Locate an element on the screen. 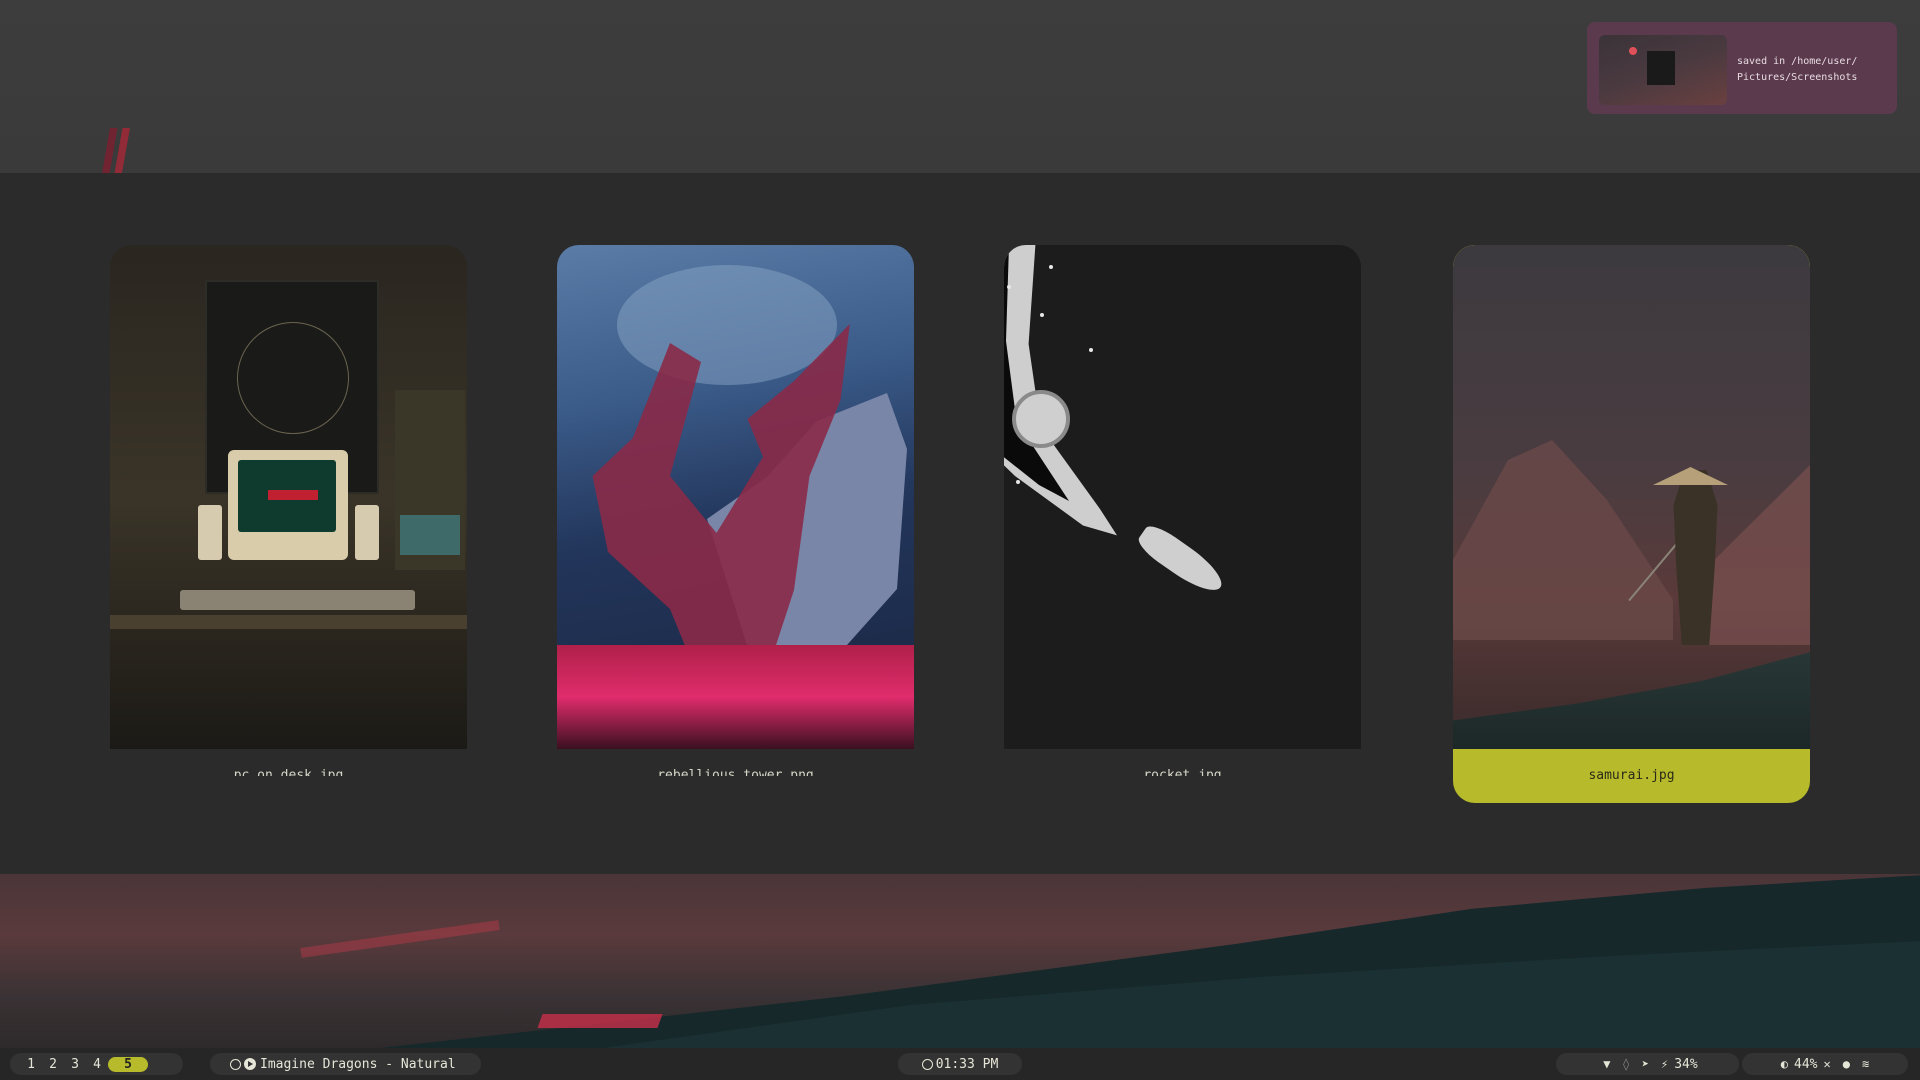  wifi-icon: ≋ is located at coordinates (1865, 1064).